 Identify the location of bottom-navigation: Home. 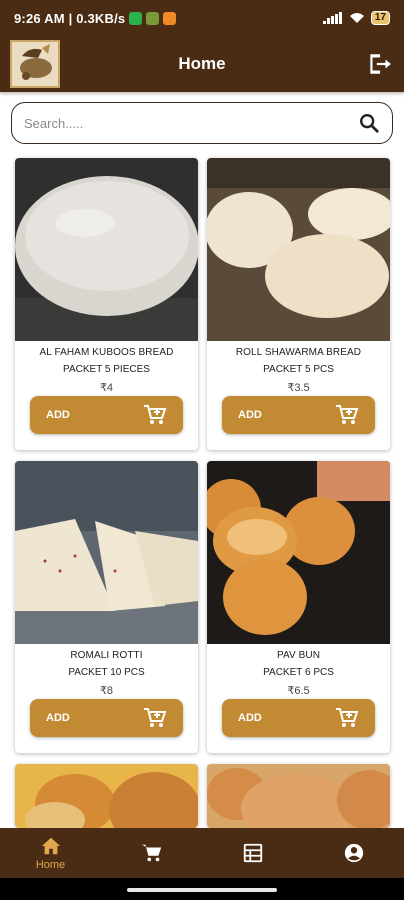
(202, 853).